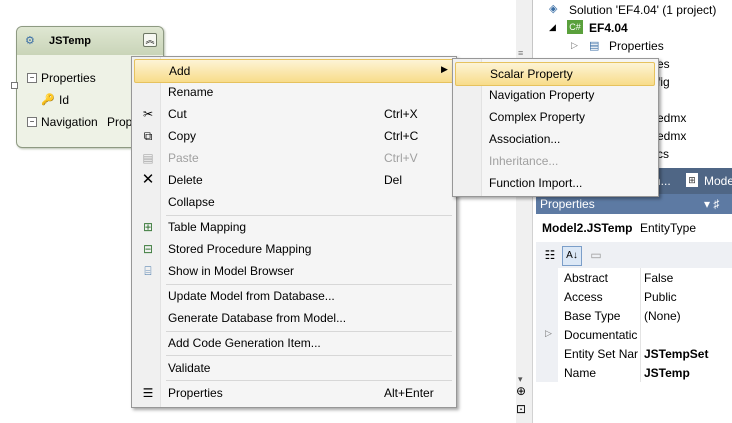 The height and width of the screenshot is (423, 732). What do you see at coordinates (580, 373) in the screenshot?
I see `grid-name: Name` at bounding box center [580, 373].